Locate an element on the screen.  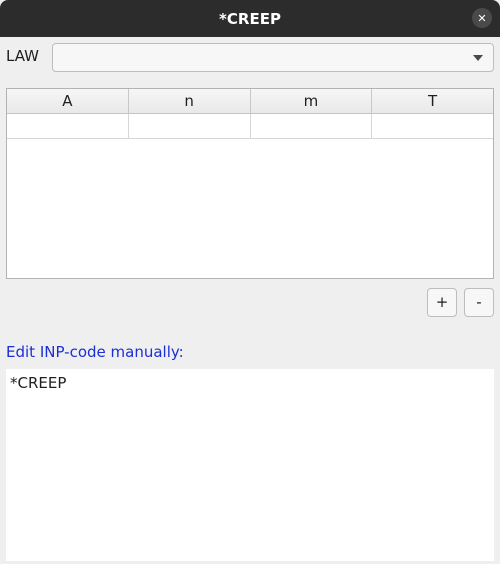
table-cell-a is located at coordinates (68, 126).